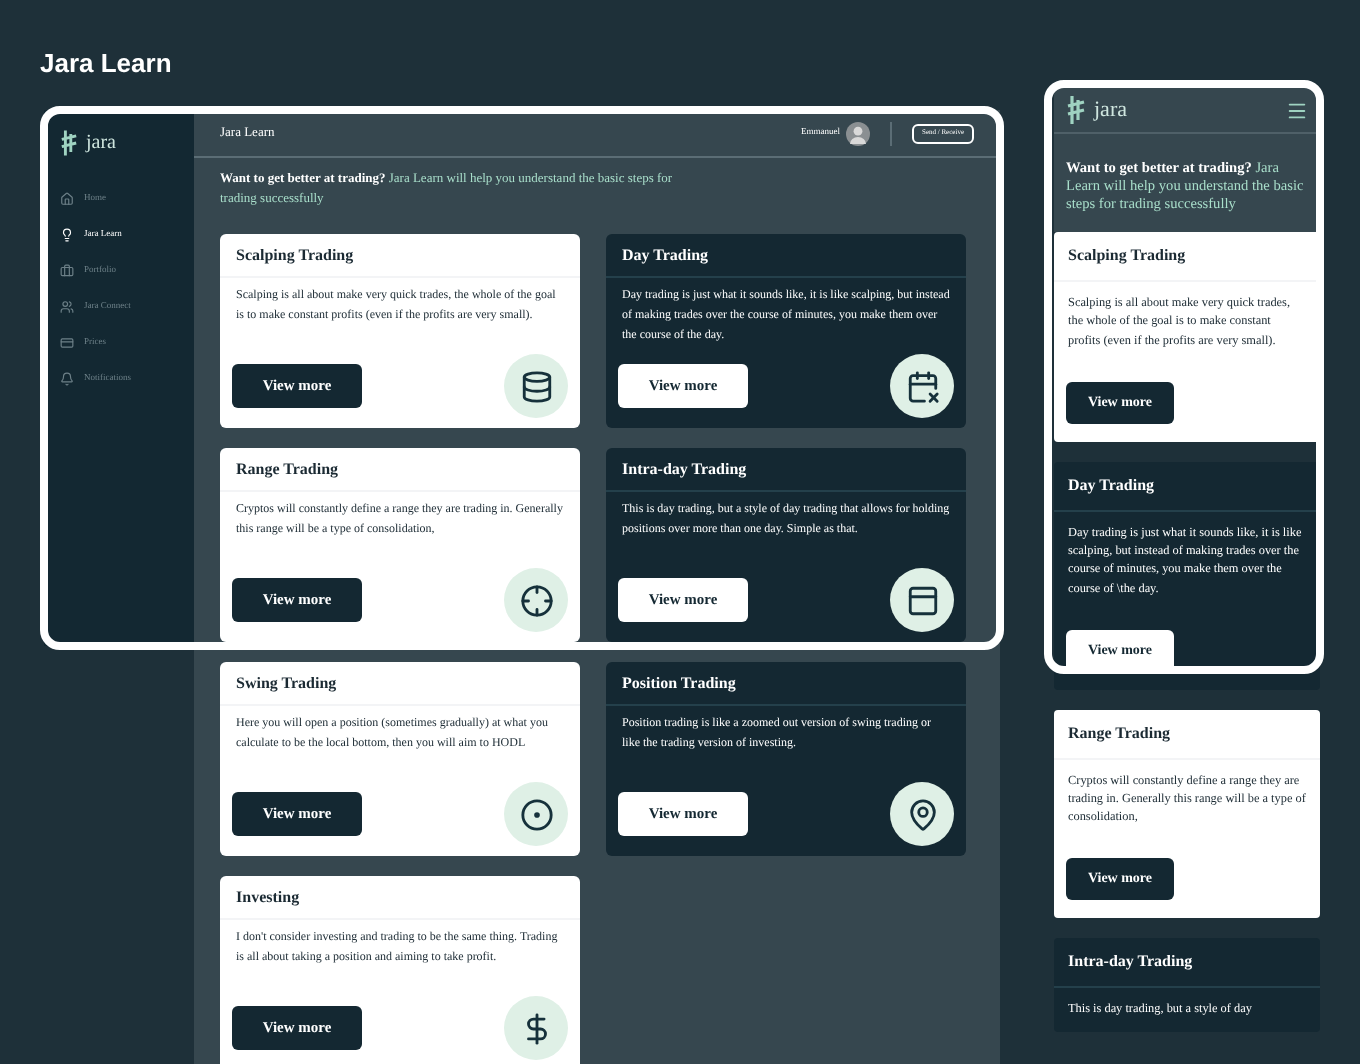 The image size is (1360, 1064). What do you see at coordinates (400, 898) in the screenshot?
I see `card-title: Investing` at bounding box center [400, 898].